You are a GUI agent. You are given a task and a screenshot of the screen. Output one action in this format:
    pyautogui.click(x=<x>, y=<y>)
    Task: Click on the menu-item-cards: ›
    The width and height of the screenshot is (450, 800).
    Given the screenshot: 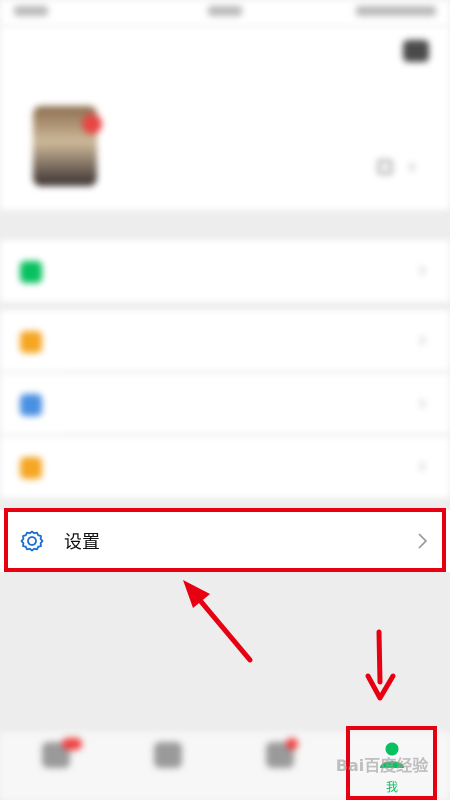 What is the action you would take?
    pyautogui.click(x=225, y=467)
    